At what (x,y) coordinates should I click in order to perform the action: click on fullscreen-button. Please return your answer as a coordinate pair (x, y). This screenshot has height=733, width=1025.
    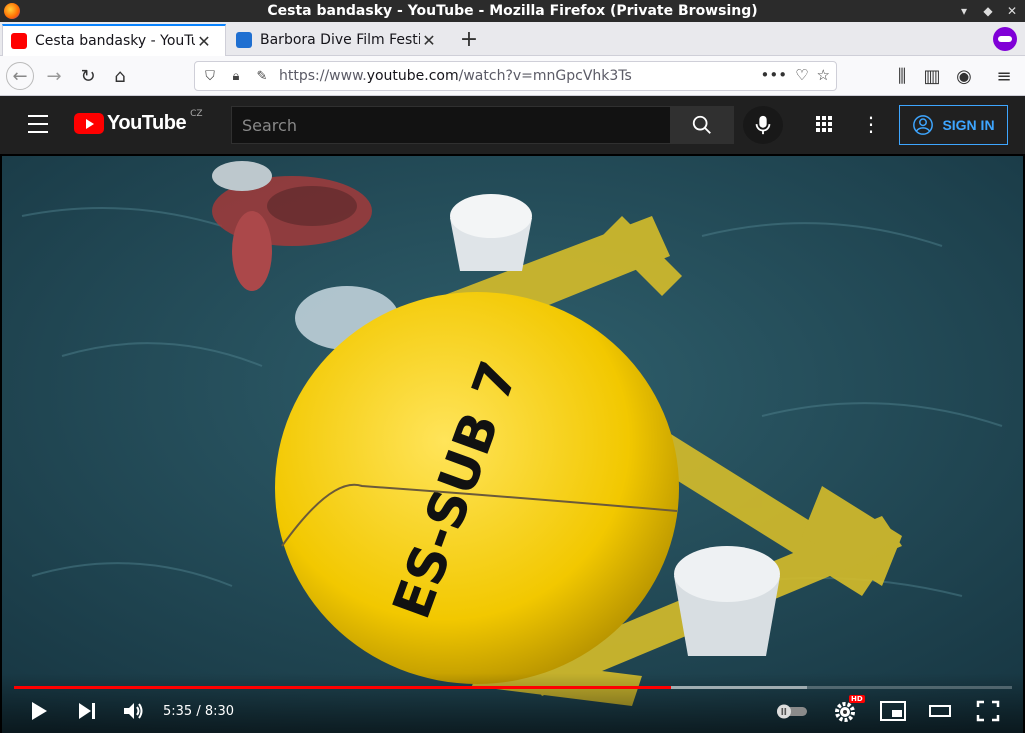
    Looking at the image, I should click on (988, 711).